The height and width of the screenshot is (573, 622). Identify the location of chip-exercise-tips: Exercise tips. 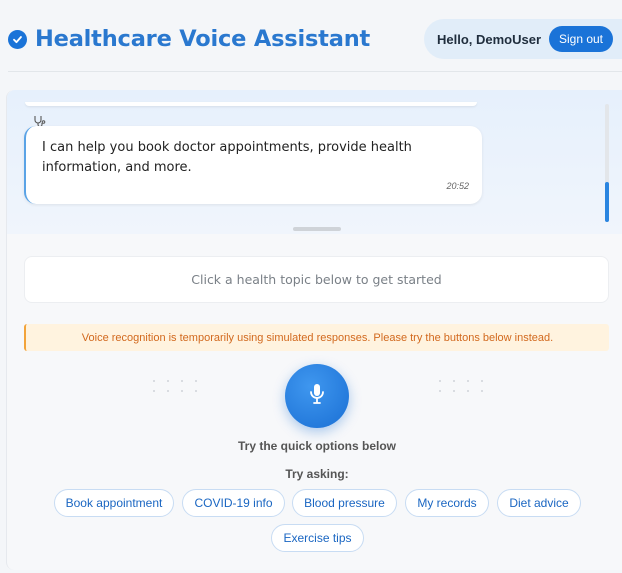
(317, 538).